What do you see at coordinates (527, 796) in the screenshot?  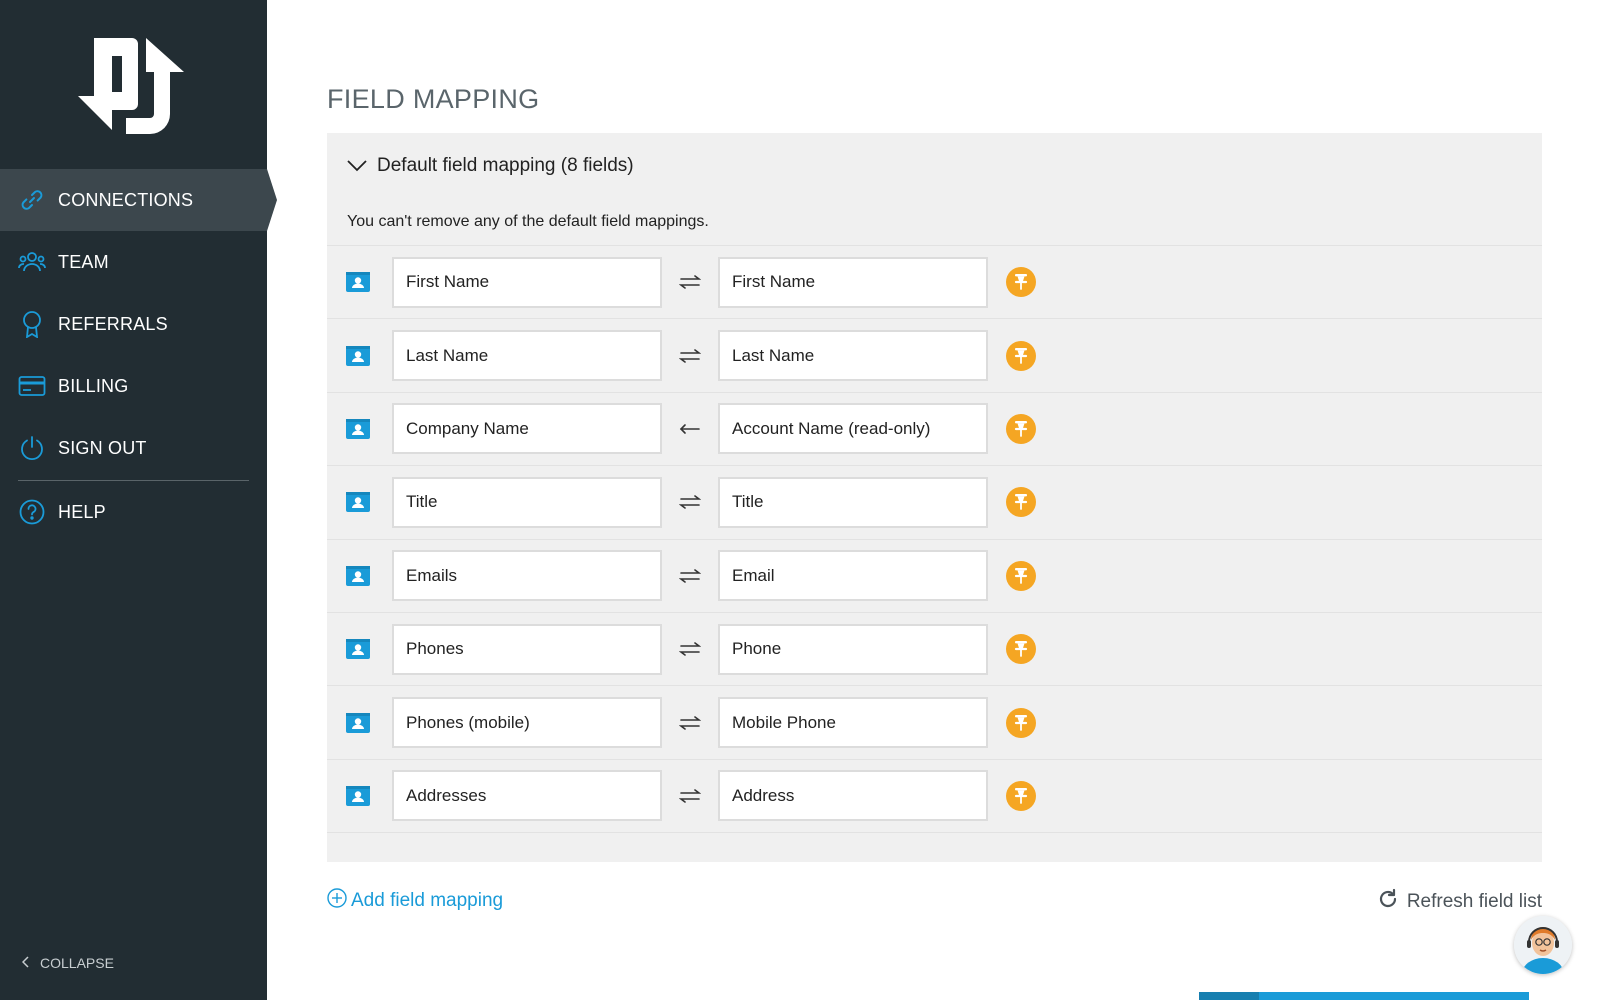 I see `source-field: Addresses` at bounding box center [527, 796].